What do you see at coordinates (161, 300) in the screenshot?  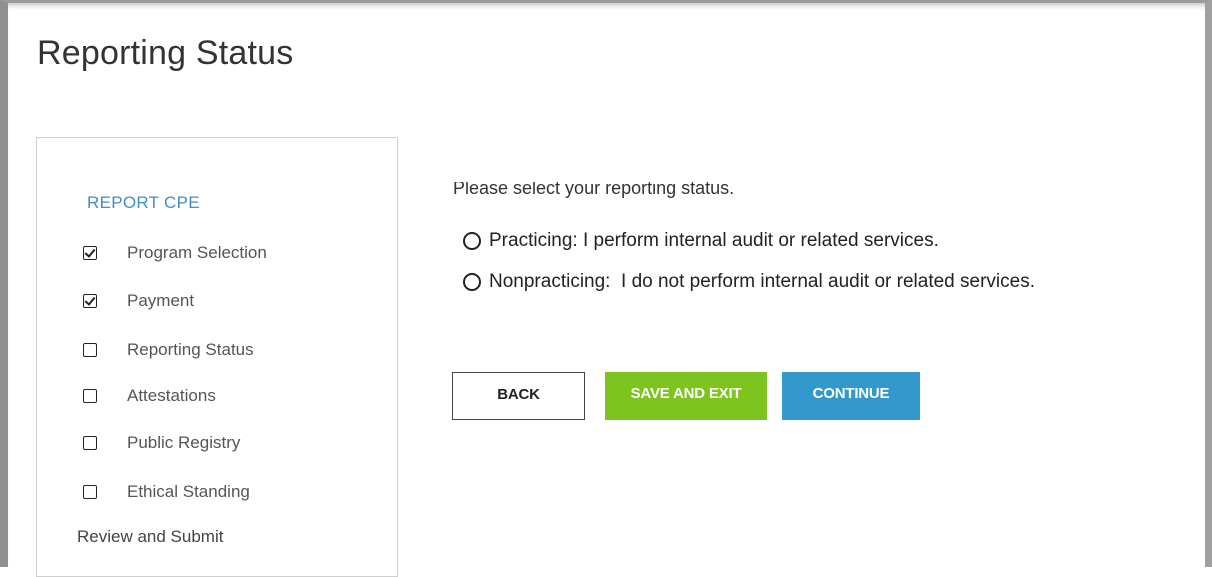 I see `step-label: Payment` at bounding box center [161, 300].